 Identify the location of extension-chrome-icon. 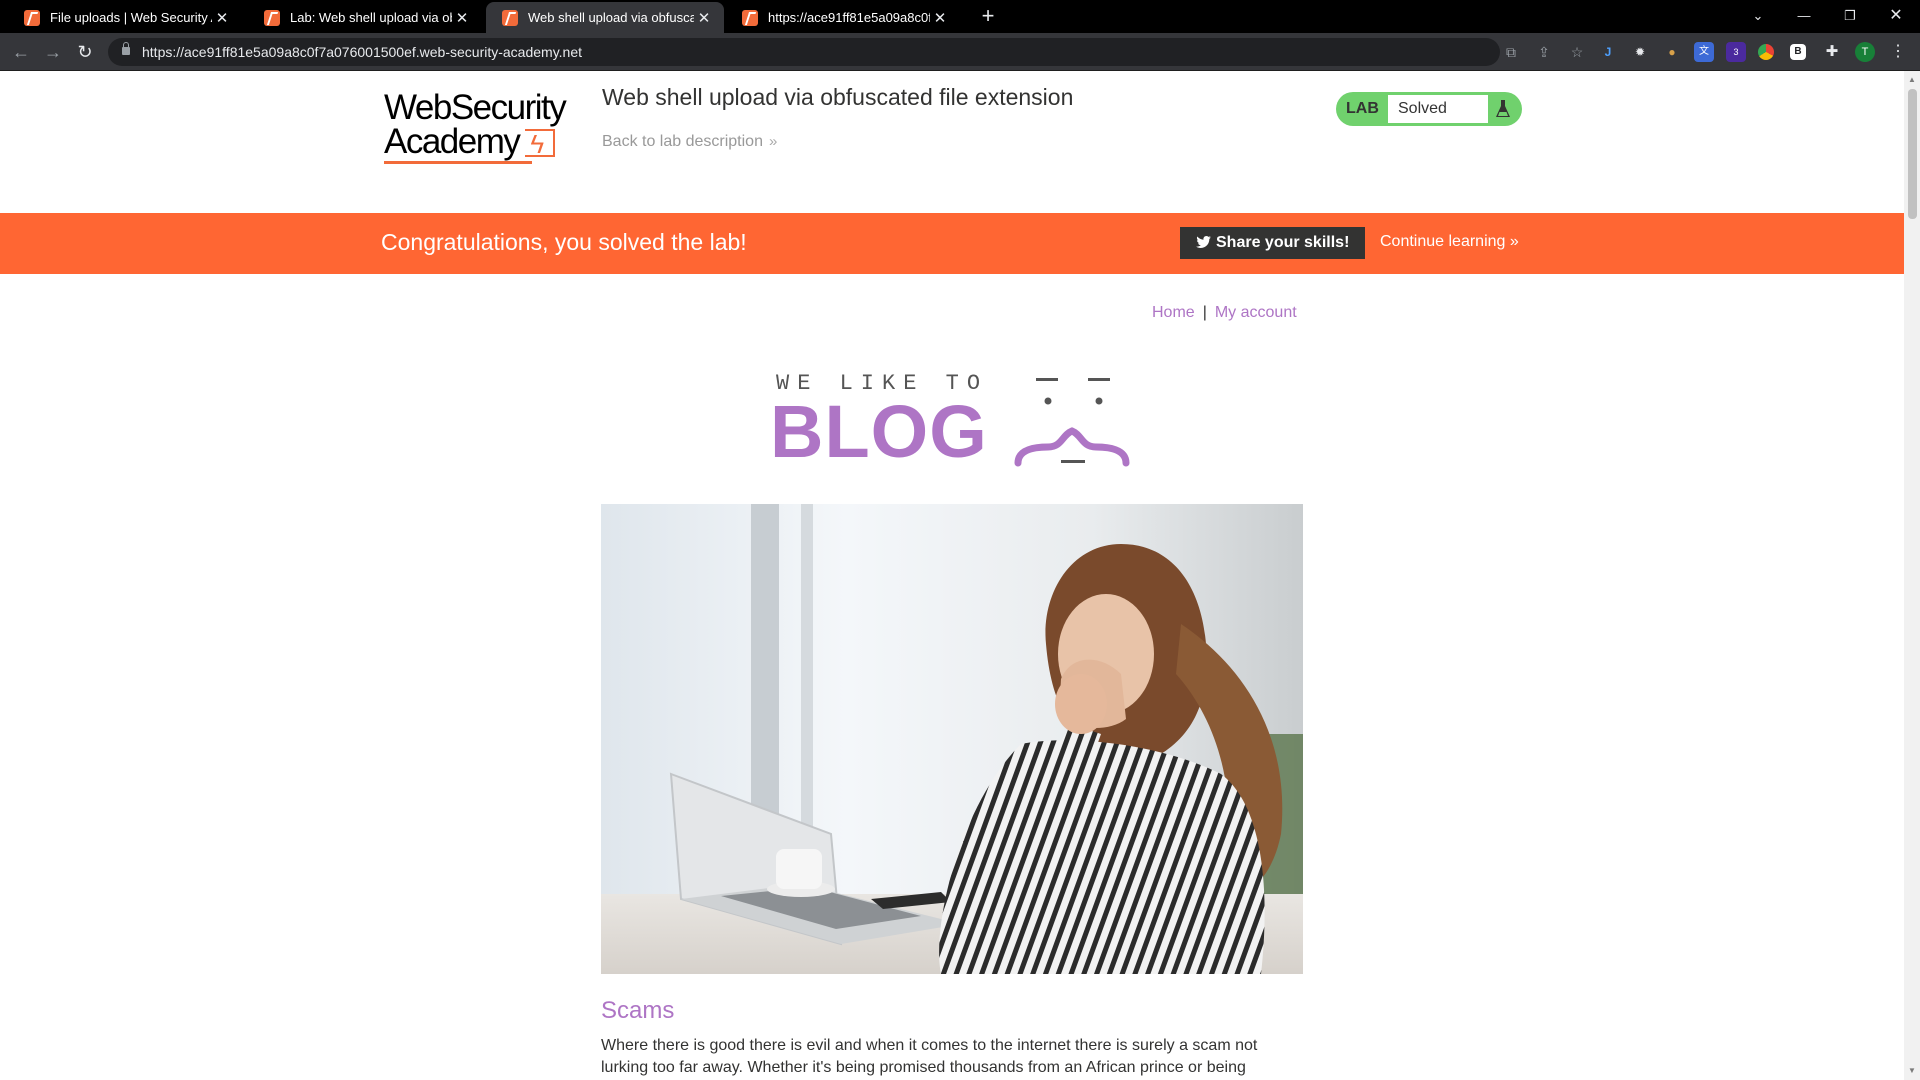
(1766, 52).